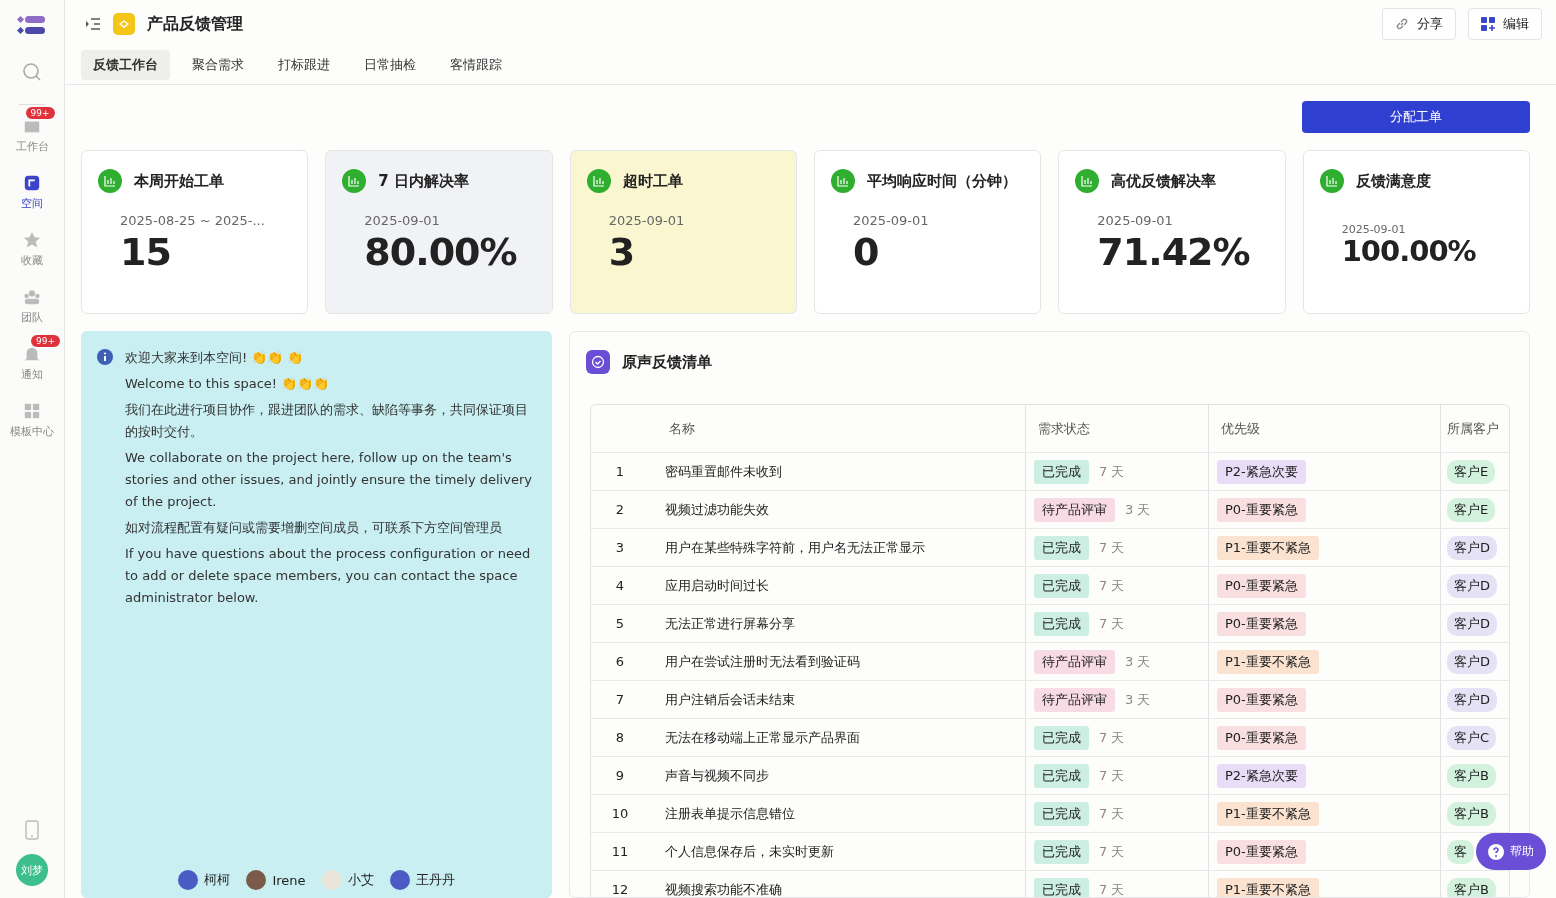  Describe the element at coordinates (795, 547) in the screenshot. I see `table-cell: 用户在某些特殊字符前，用户名无法正常显示` at that location.